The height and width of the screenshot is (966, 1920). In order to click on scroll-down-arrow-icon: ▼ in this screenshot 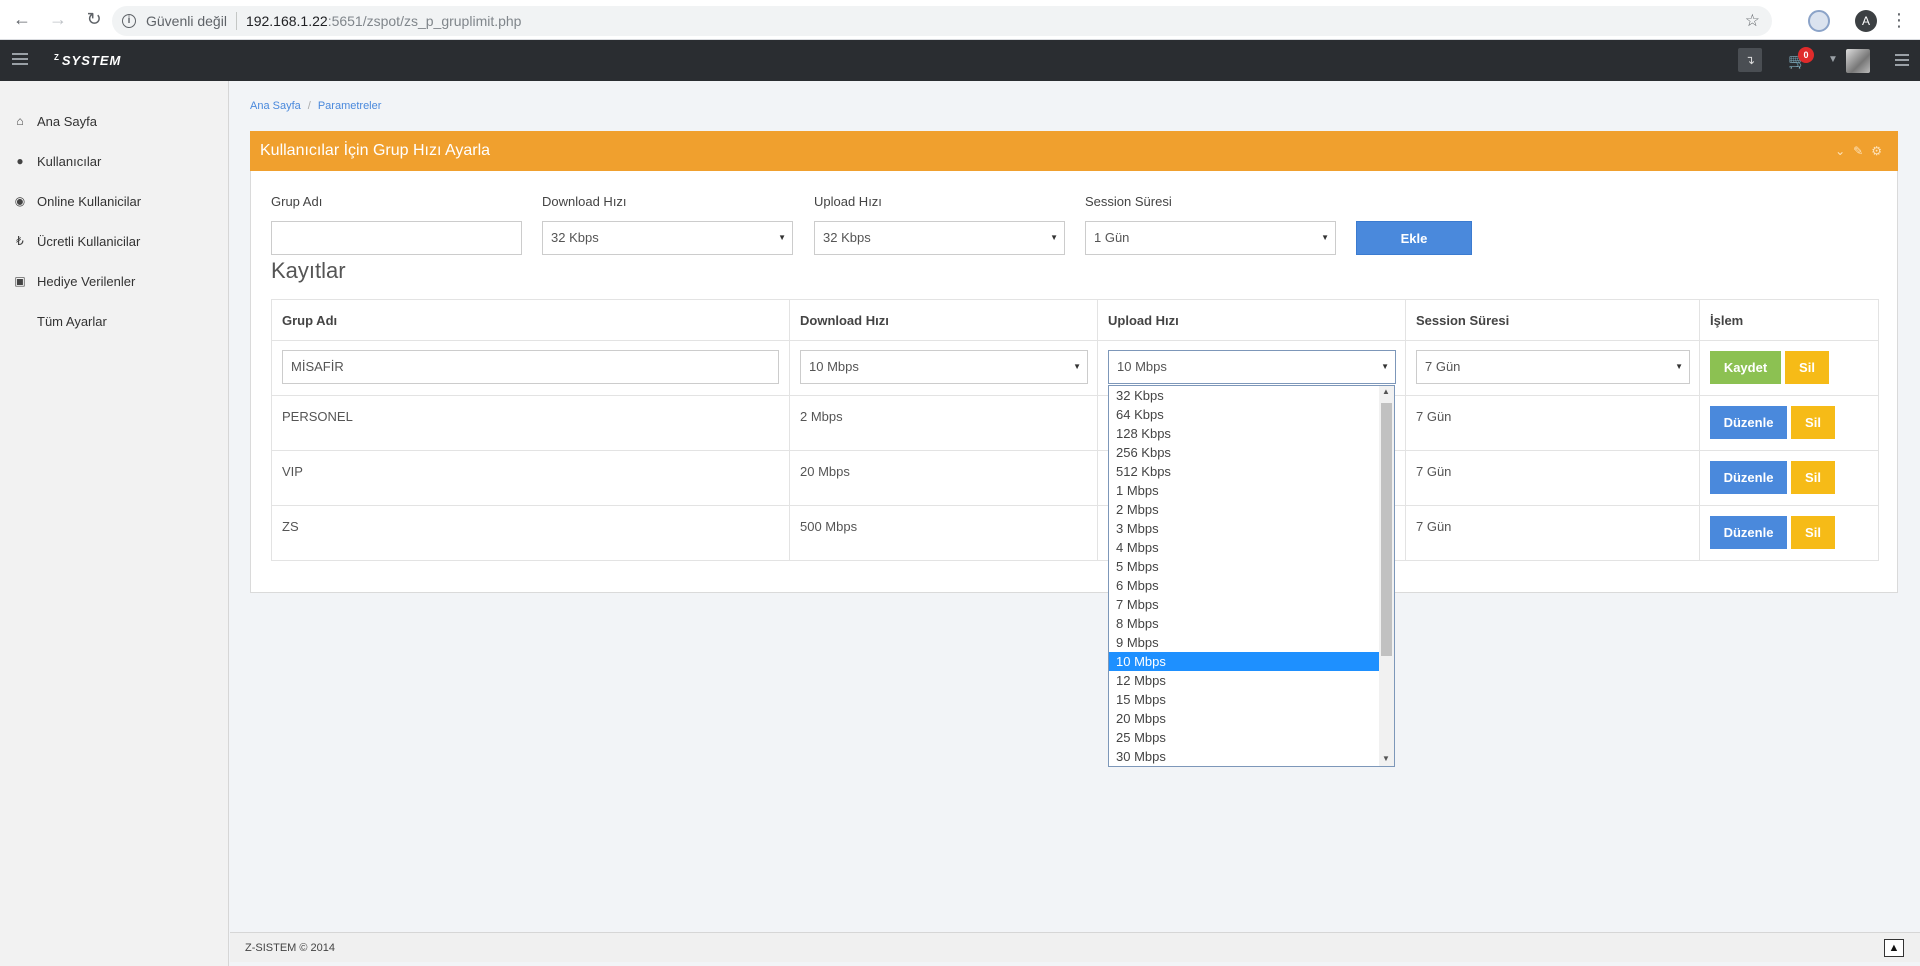, I will do `click(1386, 758)`.